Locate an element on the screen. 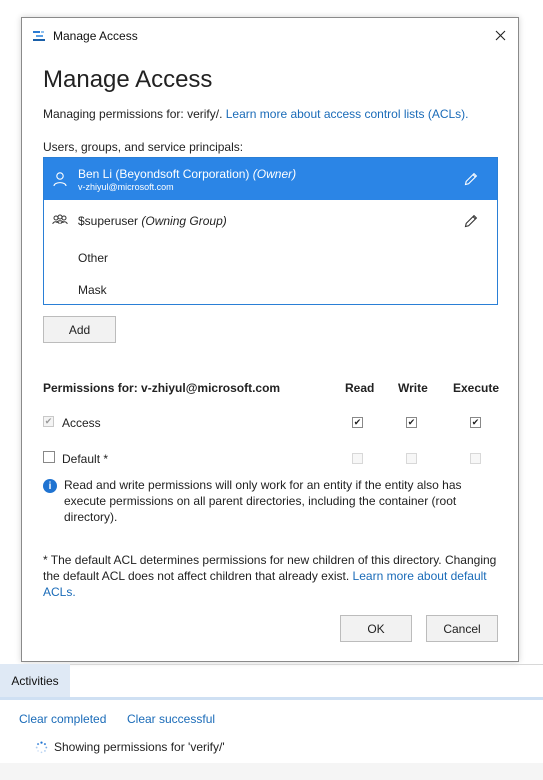 This screenshot has width=543, height=780. user-icon is located at coordinates (60, 179).